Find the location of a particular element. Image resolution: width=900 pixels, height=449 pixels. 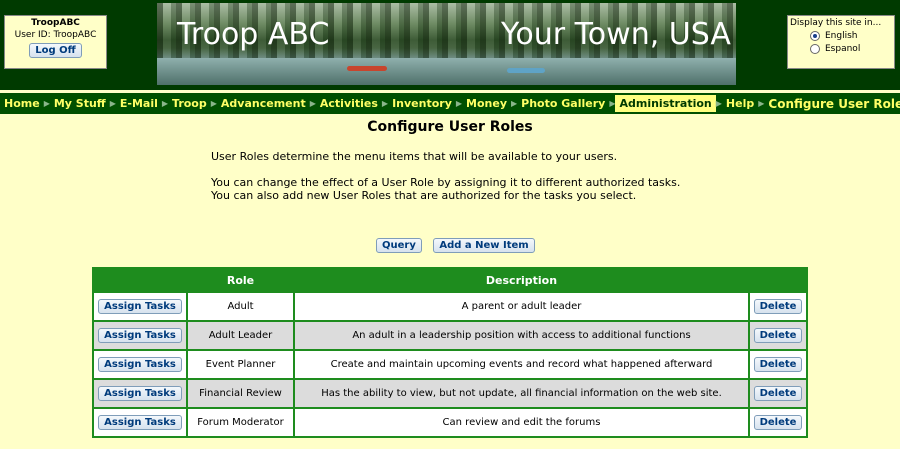

role-cell: Financial Review is located at coordinates (240, 393).